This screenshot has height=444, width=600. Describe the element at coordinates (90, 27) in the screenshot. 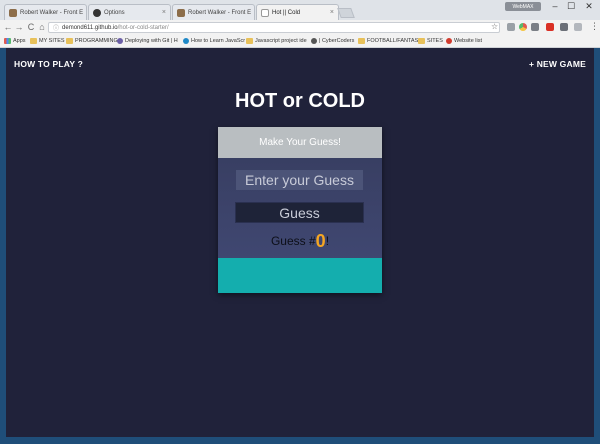

I see `url-host: demond611.github.io` at that location.